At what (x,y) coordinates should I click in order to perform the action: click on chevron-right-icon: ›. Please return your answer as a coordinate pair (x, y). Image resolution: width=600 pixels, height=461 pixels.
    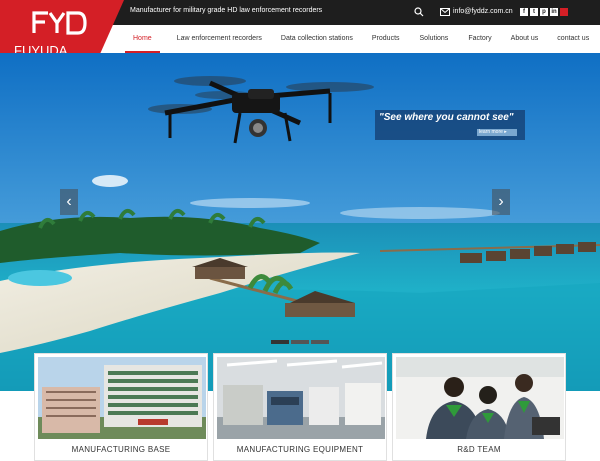
    Looking at the image, I should click on (501, 201).